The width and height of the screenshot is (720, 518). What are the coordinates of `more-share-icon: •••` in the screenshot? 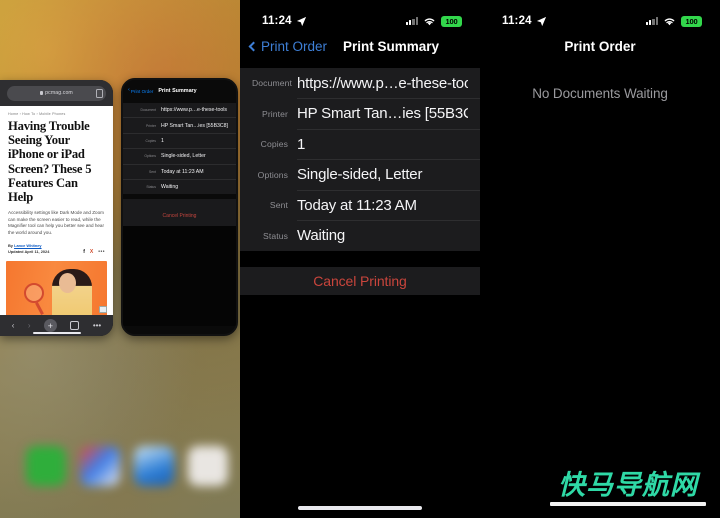 It's located at (101, 252).